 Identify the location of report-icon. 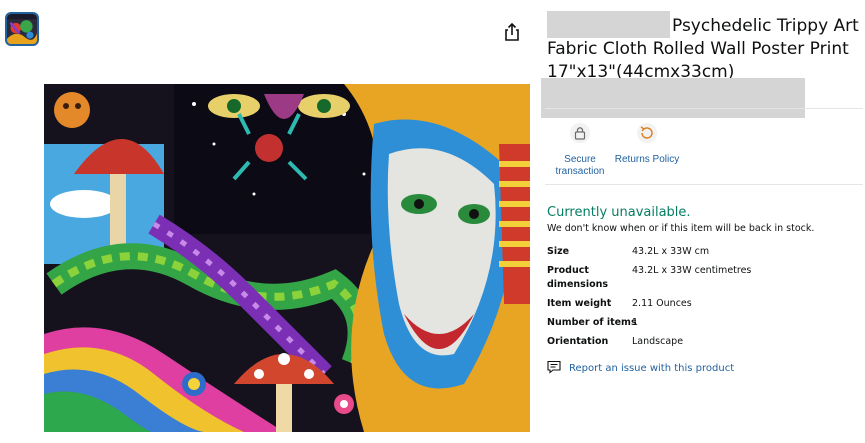
(554, 368).